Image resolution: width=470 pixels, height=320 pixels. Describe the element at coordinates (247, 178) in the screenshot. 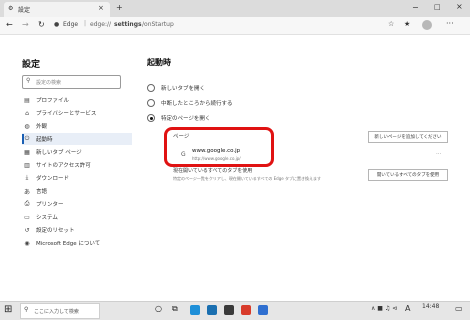

I see `use-open-tabs-desc: 特定のページ一覧をクリアし、現在開いているすべての Edge タブに置き換えます` at that location.